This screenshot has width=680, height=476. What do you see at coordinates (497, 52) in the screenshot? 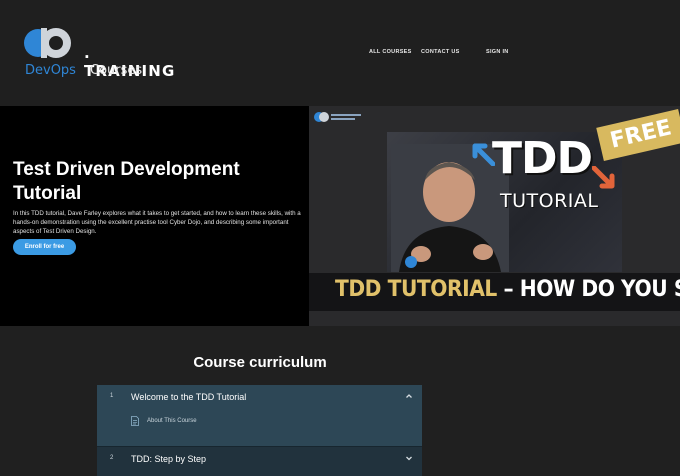
I see `nav-sign-in: SIGN IN` at bounding box center [497, 52].